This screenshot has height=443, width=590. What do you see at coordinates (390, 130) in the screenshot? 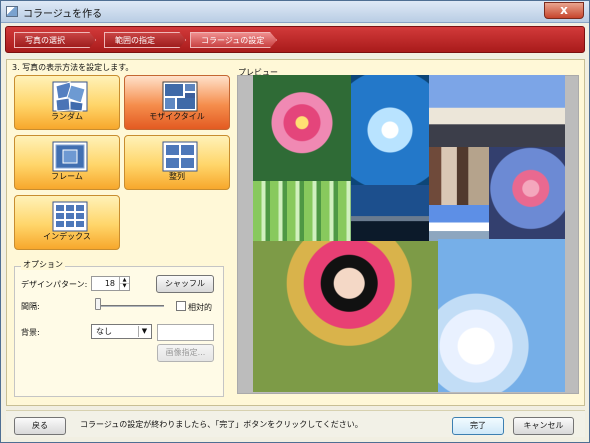
I see `sun-sky-photo` at bounding box center [390, 130].